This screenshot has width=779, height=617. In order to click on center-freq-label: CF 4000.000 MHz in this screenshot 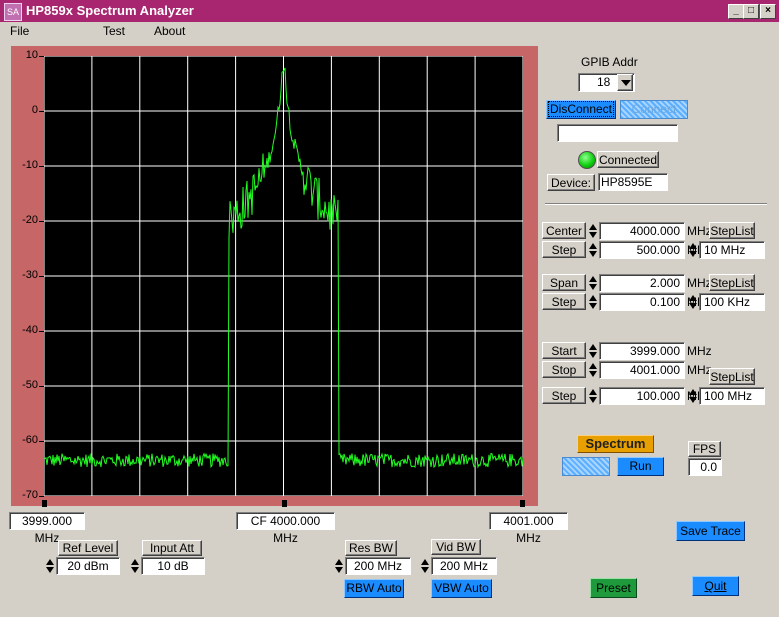, I will do `click(285, 528)`.